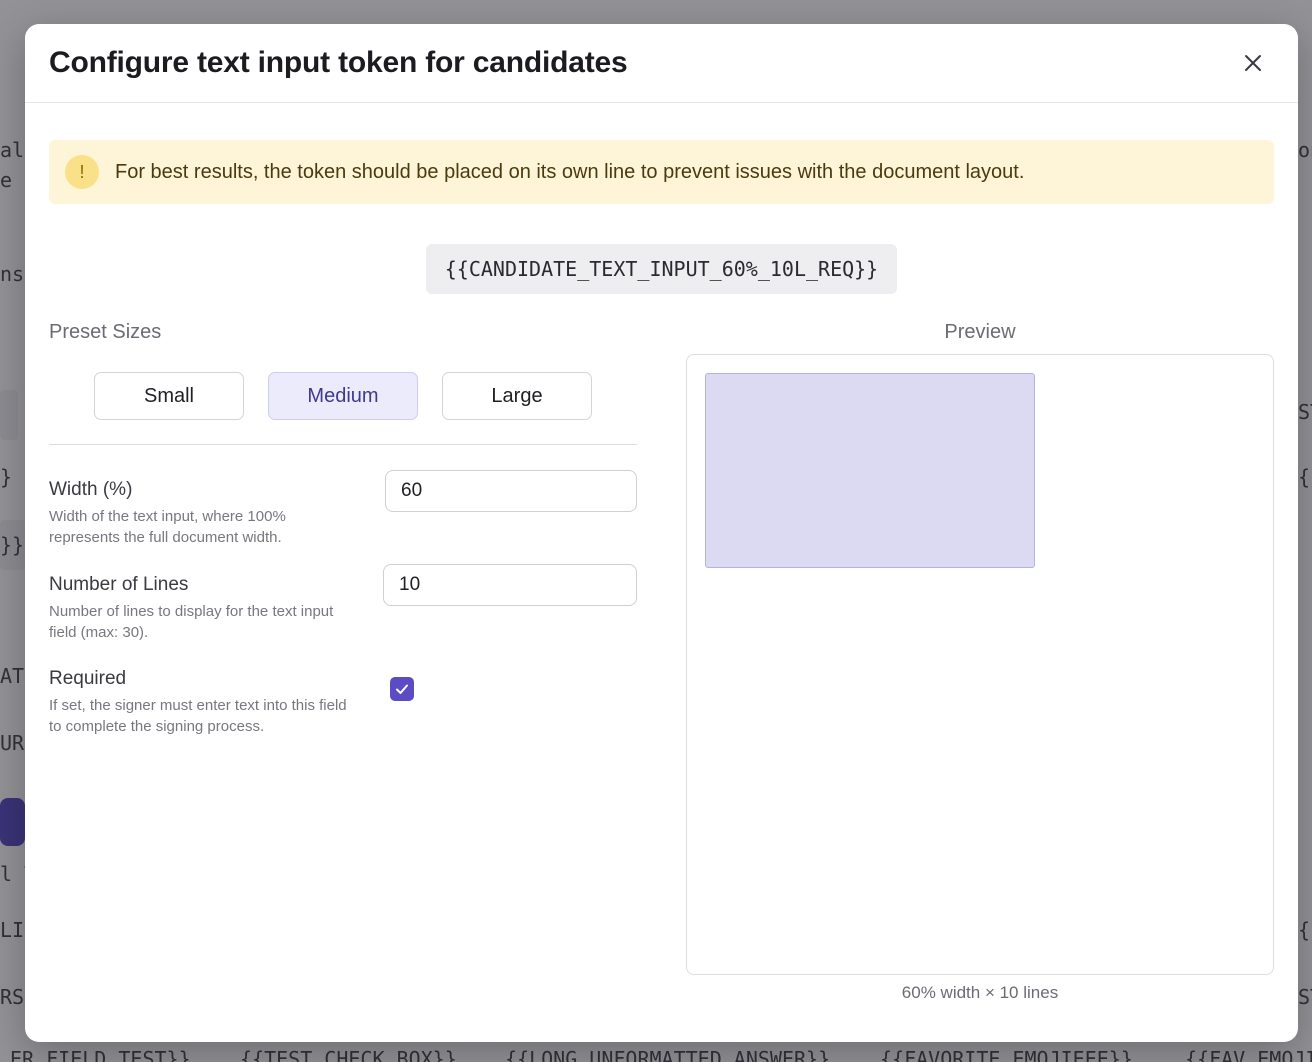  What do you see at coordinates (169, 396) in the screenshot?
I see `preset-small-button: Small` at bounding box center [169, 396].